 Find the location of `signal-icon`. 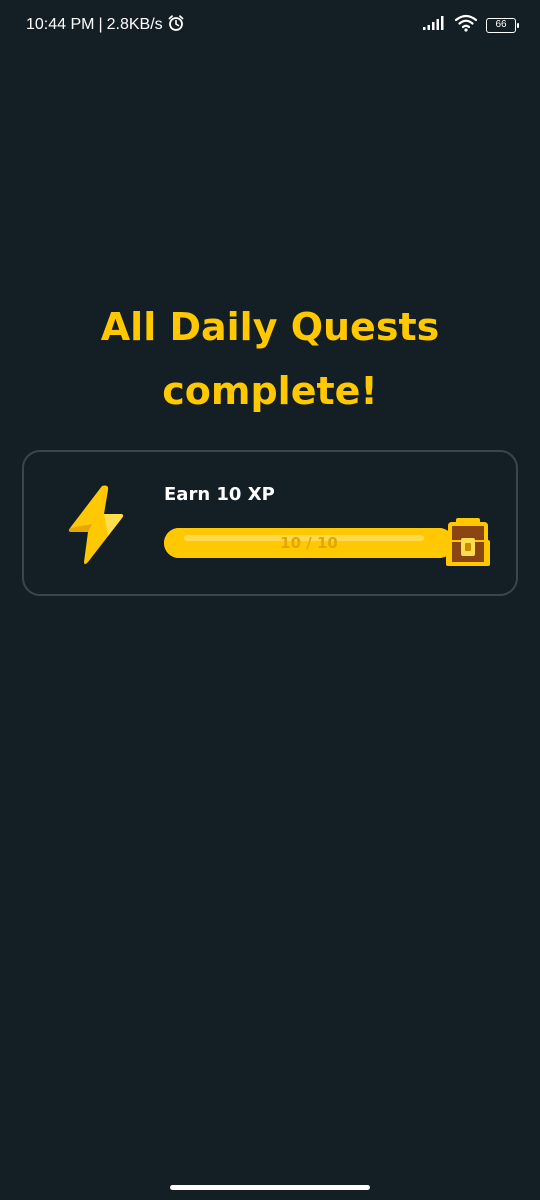

signal-icon is located at coordinates (434, 25).